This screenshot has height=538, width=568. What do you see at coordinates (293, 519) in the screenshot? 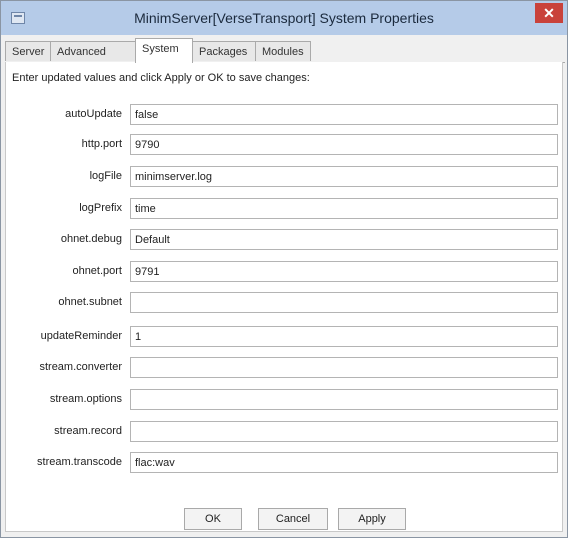
I see `cancel-button: Cancel` at bounding box center [293, 519].